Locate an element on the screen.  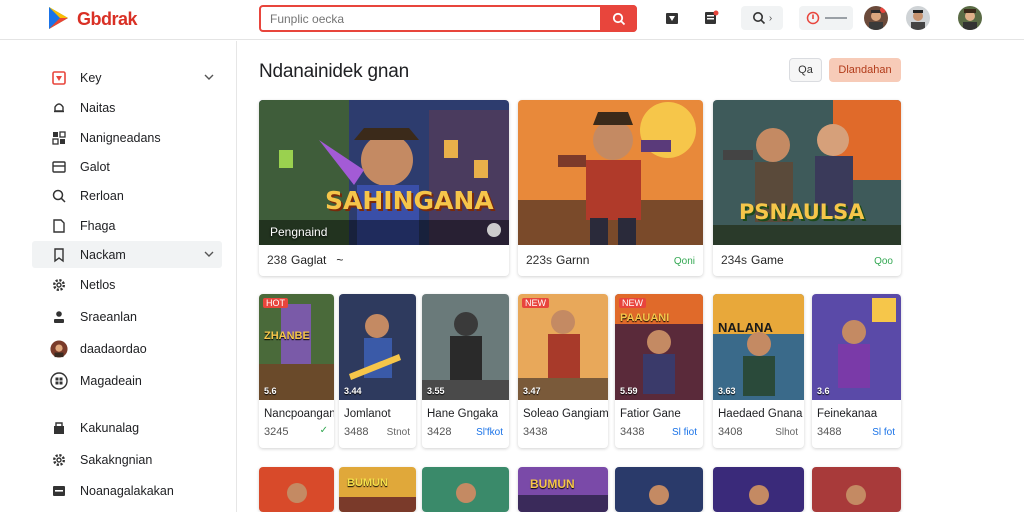
game-title-art: PSNAULSA is located at coordinates (802, 212).